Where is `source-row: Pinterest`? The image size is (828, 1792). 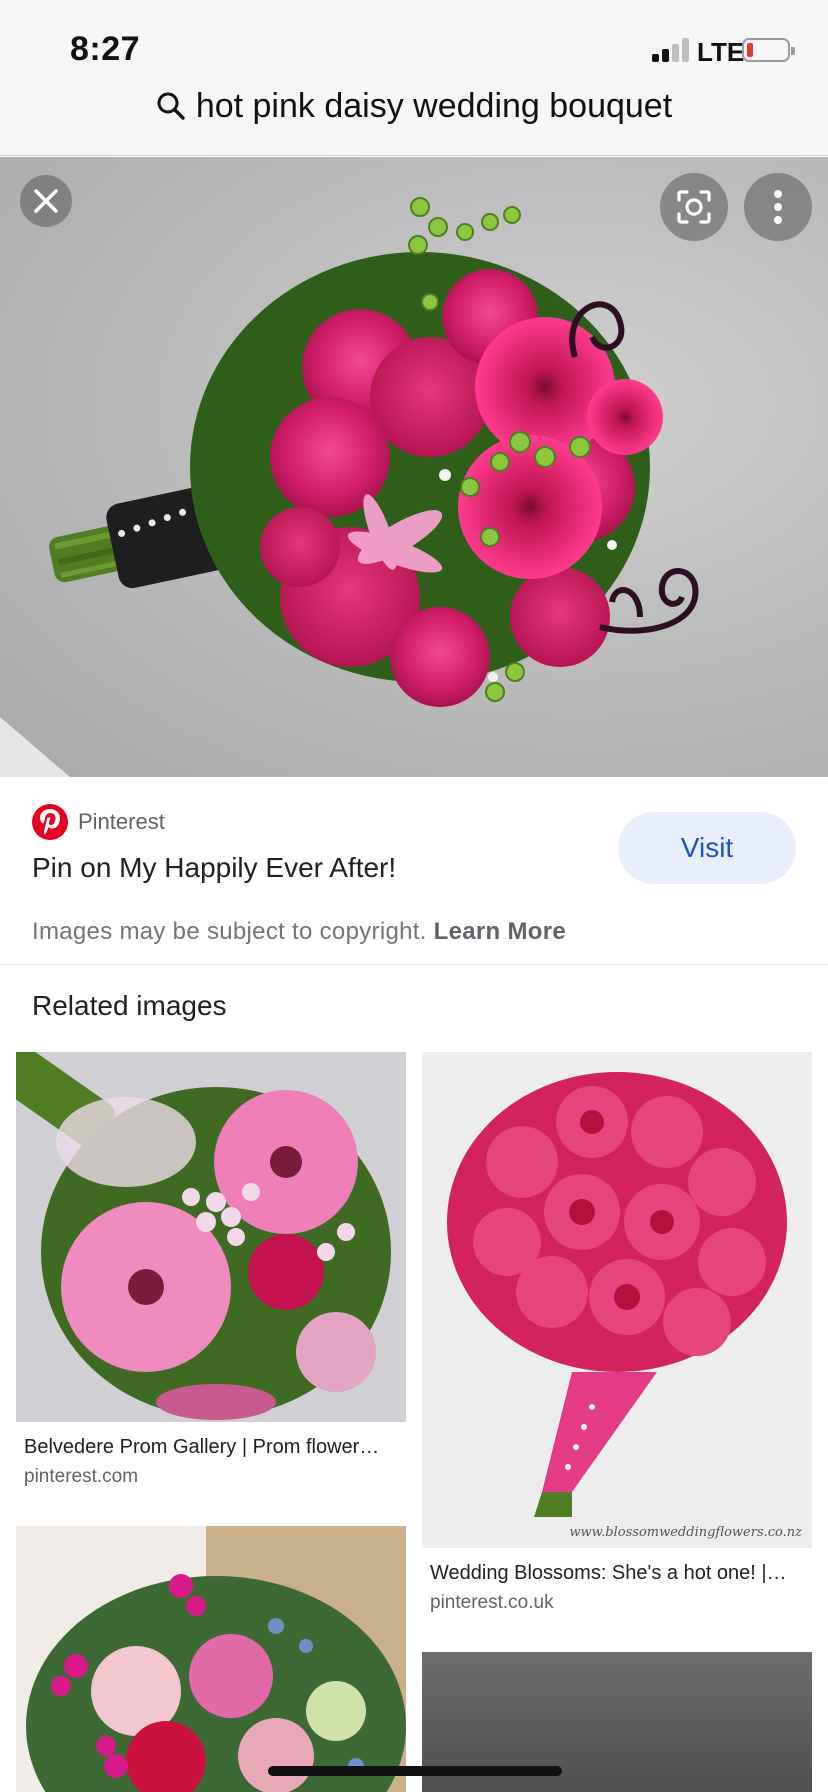 source-row: Pinterest is located at coordinates (98, 822).